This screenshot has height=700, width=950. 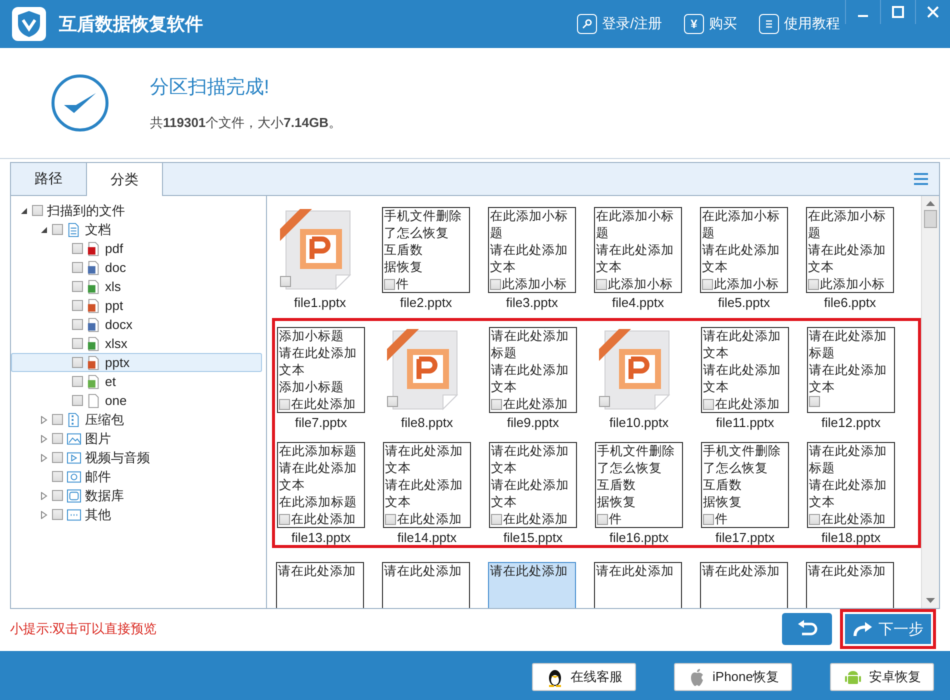 What do you see at coordinates (321, 485) in the screenshot?
I see `file-thumbnail: 在此添加标题 请在此处添加 文本 在此添加标题 在此处添加` at bounding box center [321, 485].